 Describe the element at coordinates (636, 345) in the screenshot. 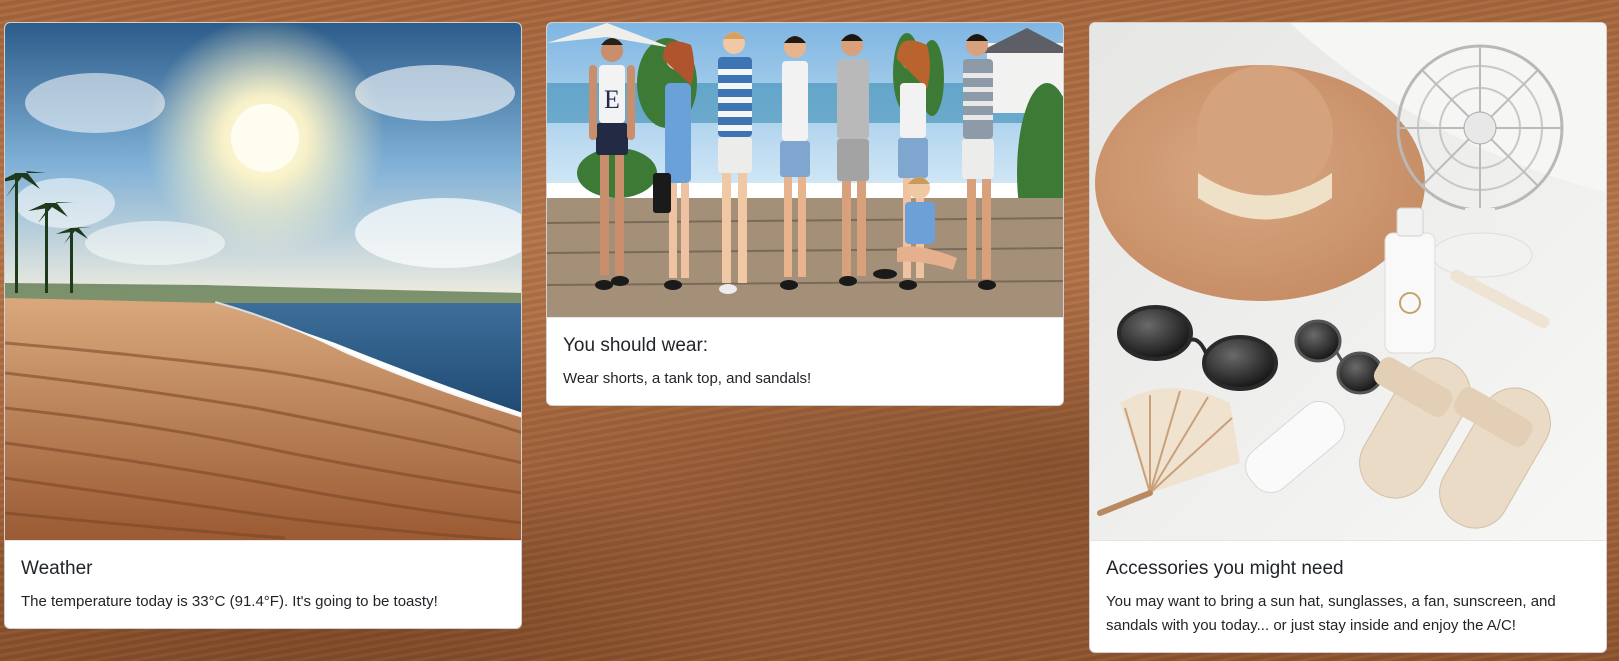

I see `outfit-title: You should wear:` at that location.